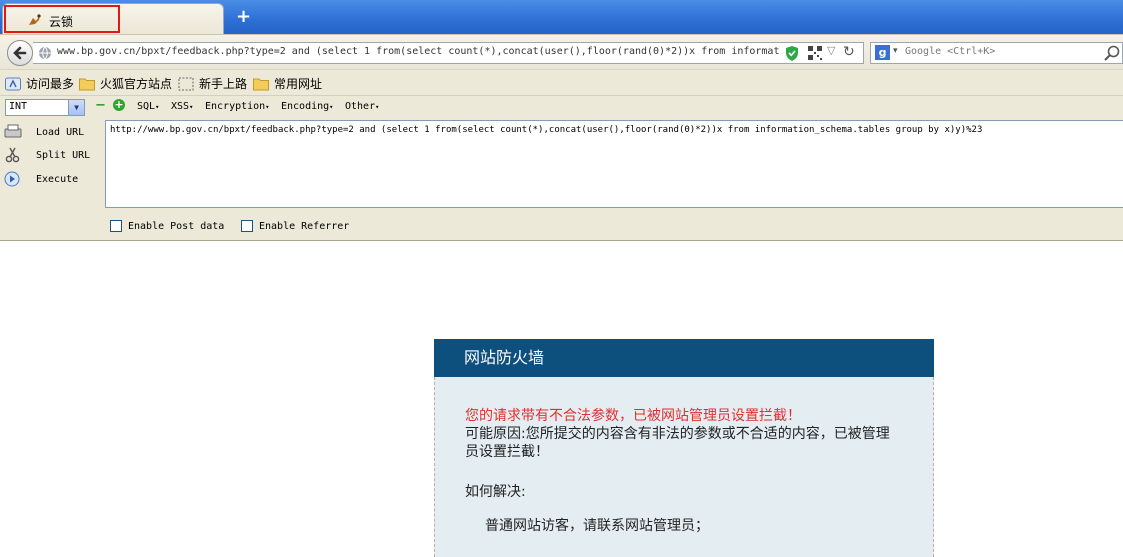 The image size is (1123, 557). Describe the element at coordinates (63, 155) in the screenshot. I see `split-url-label: Split URL` at that location.